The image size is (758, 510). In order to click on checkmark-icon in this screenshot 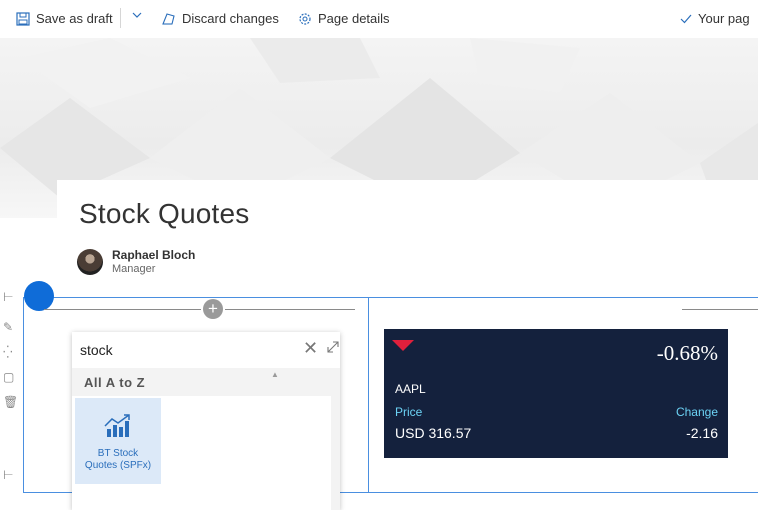, I will do `click(686, 18)`.